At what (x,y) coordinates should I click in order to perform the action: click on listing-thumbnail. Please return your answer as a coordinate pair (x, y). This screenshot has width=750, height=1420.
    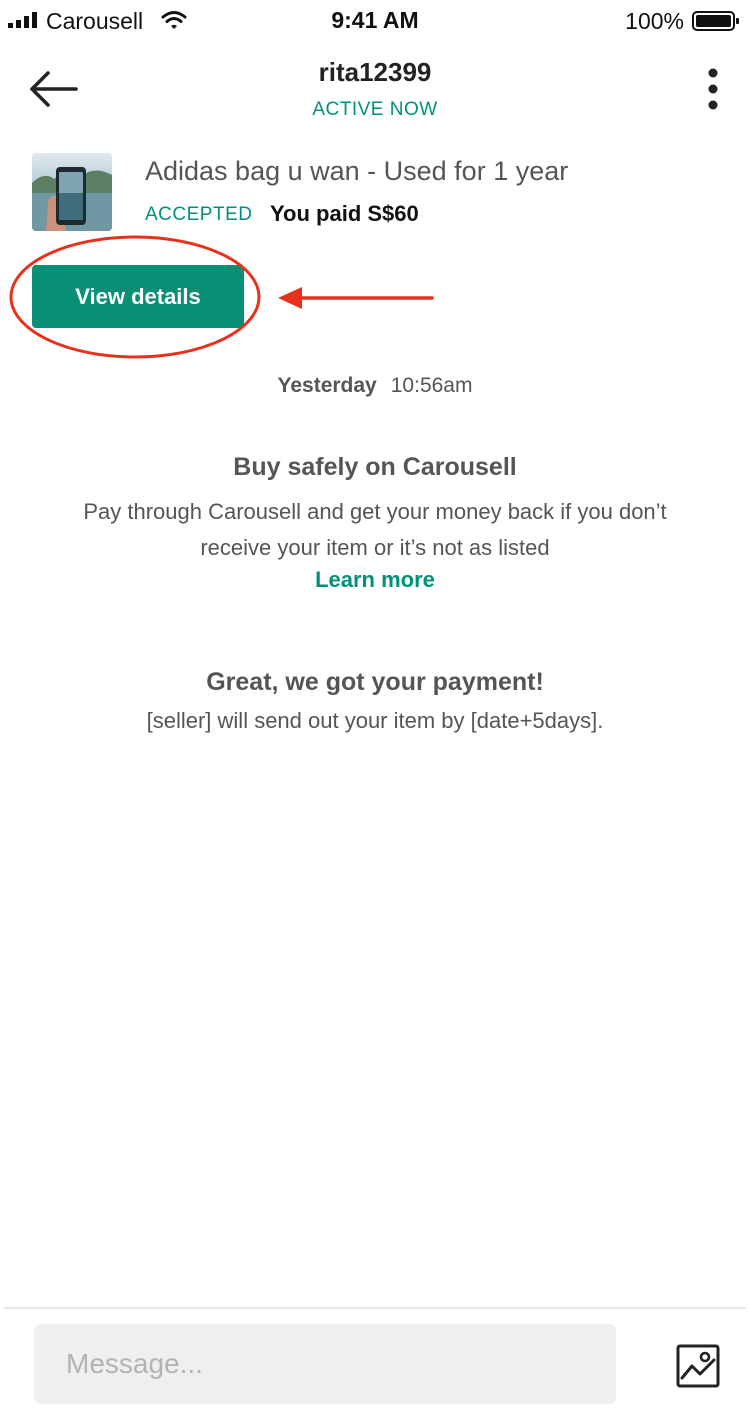
    Looking at the image, I should click on (72, 192).